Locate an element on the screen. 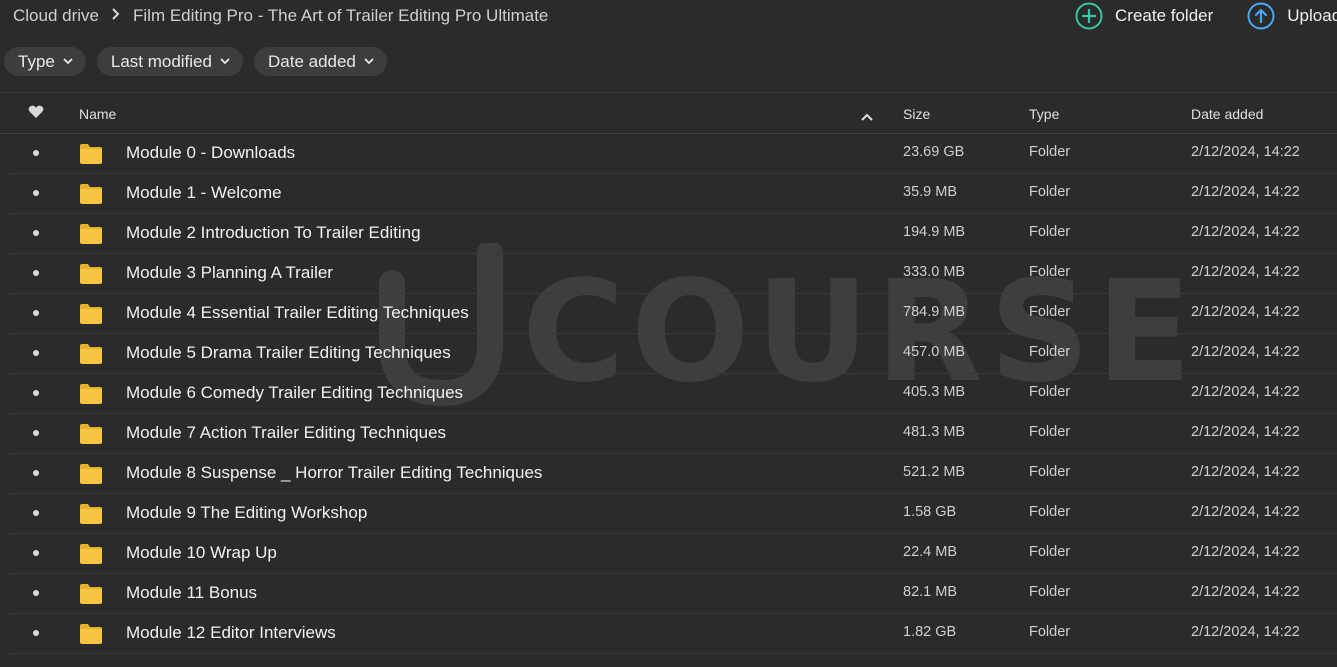 This screenshot has width=1337, height=667. toolbar-actions: Create folder Upload is located at coordinates (1206, 16).